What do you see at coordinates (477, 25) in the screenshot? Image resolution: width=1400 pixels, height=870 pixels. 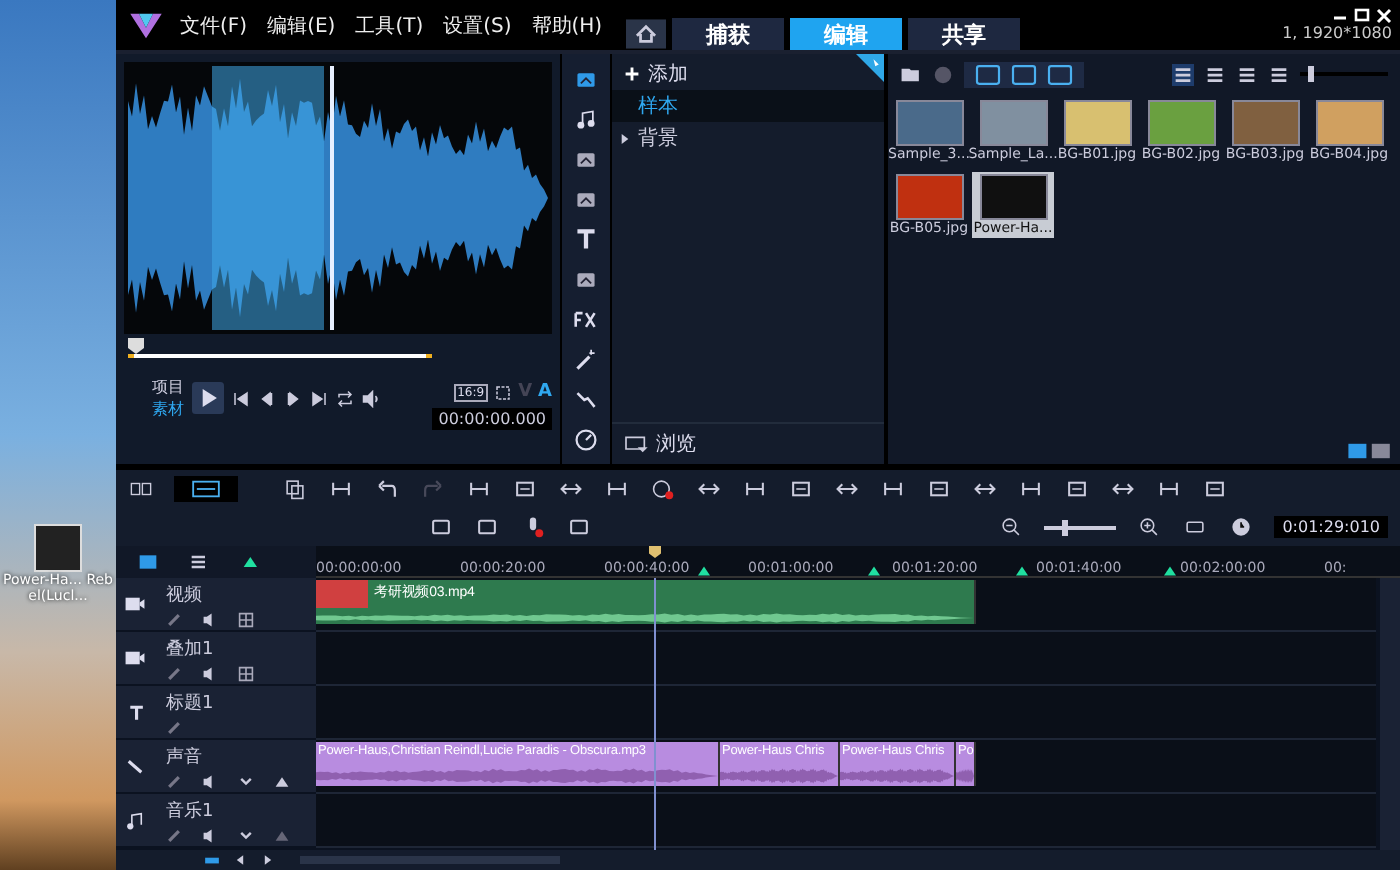 I see `menu-item: 设置(S)` at bounding box center [477, 25].